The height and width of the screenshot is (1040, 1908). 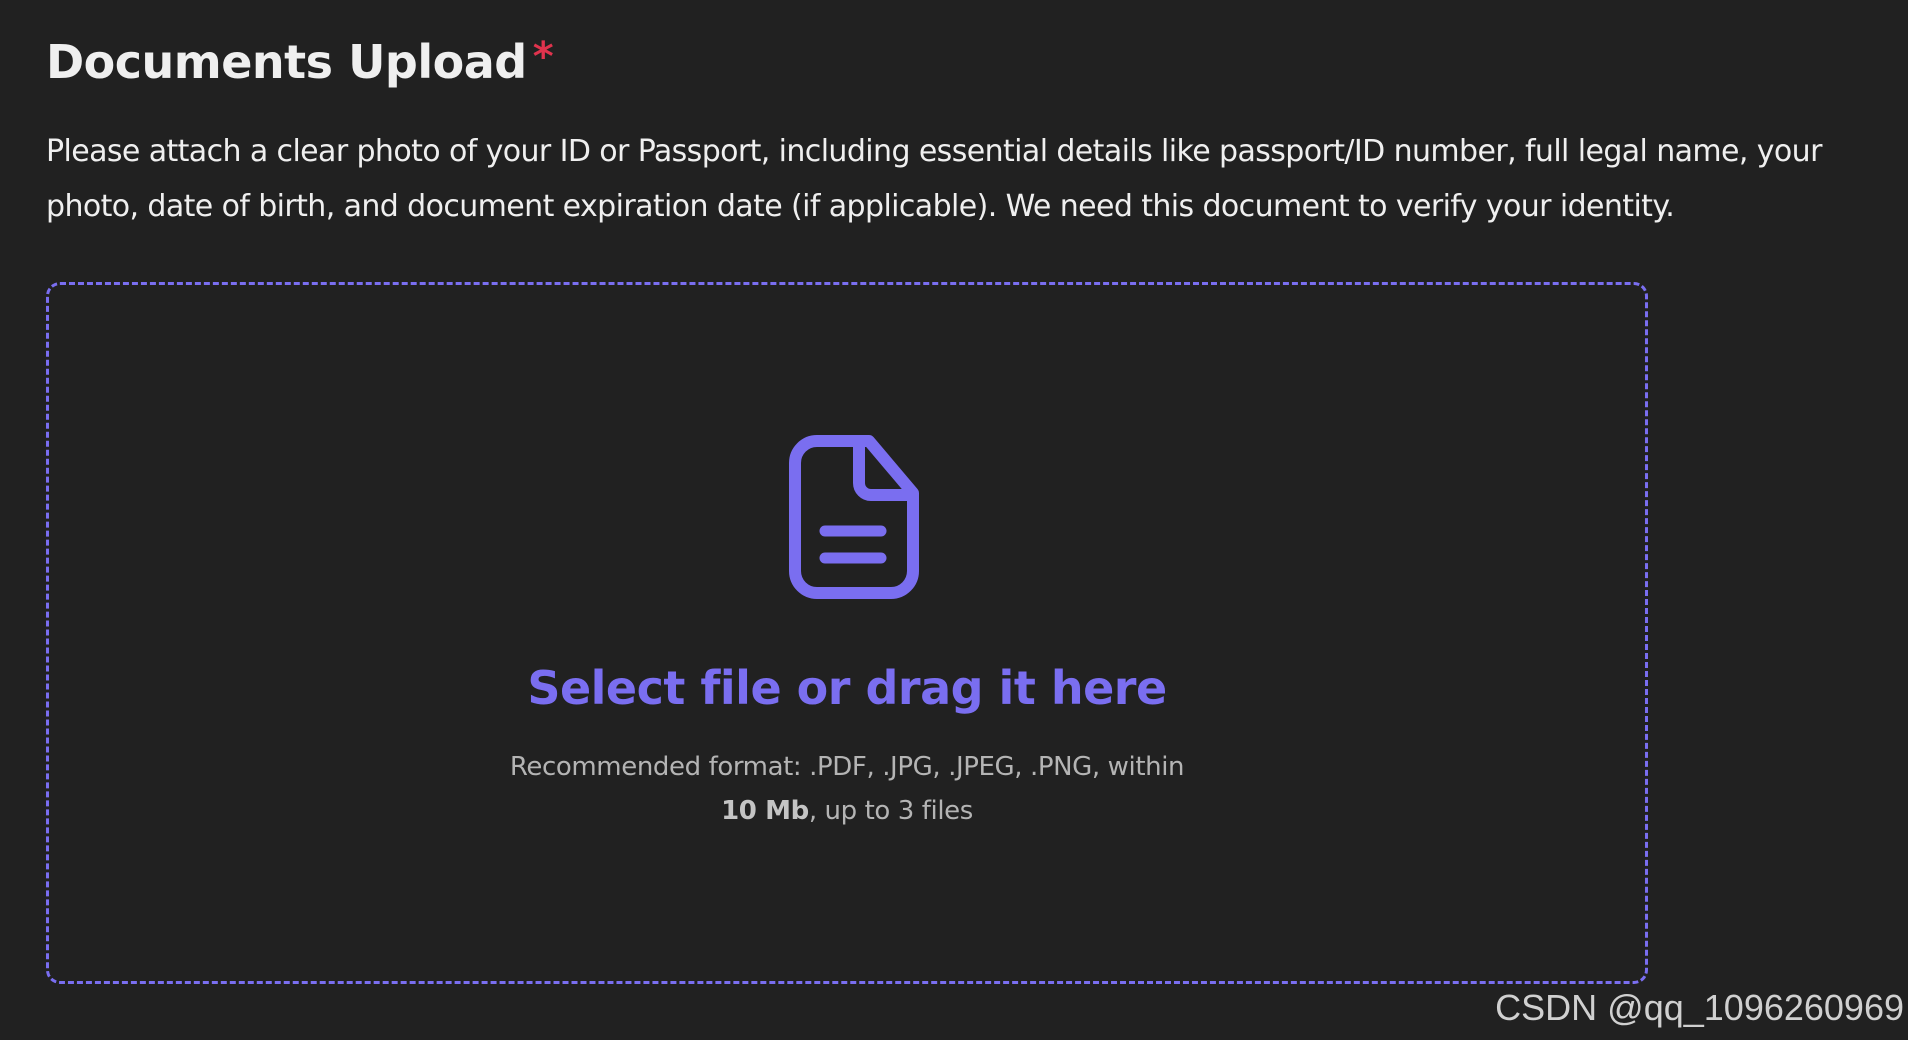 I want to click on upload-hint-limits: 10 Mb, up to 3 files, so click(x=847, y=811).